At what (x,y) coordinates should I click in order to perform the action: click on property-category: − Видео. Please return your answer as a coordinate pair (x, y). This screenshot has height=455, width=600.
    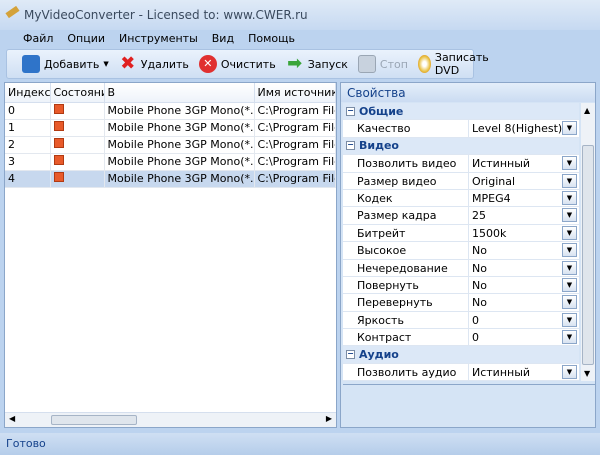
    Looking at the image, I should click on (461, 146).